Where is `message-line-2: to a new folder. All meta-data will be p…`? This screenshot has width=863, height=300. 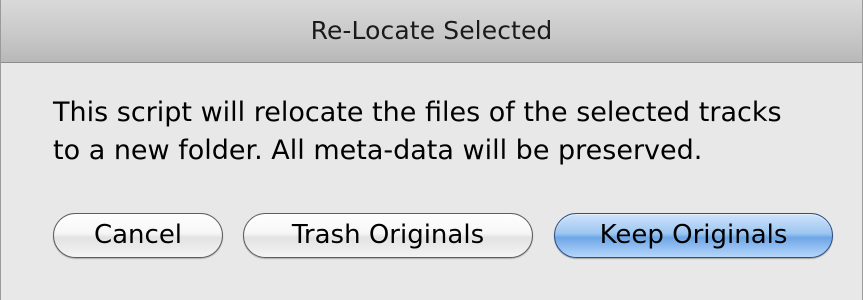 message-line-2: to a new folder. All meta-data will be p… is located at coordinates (378, 150).